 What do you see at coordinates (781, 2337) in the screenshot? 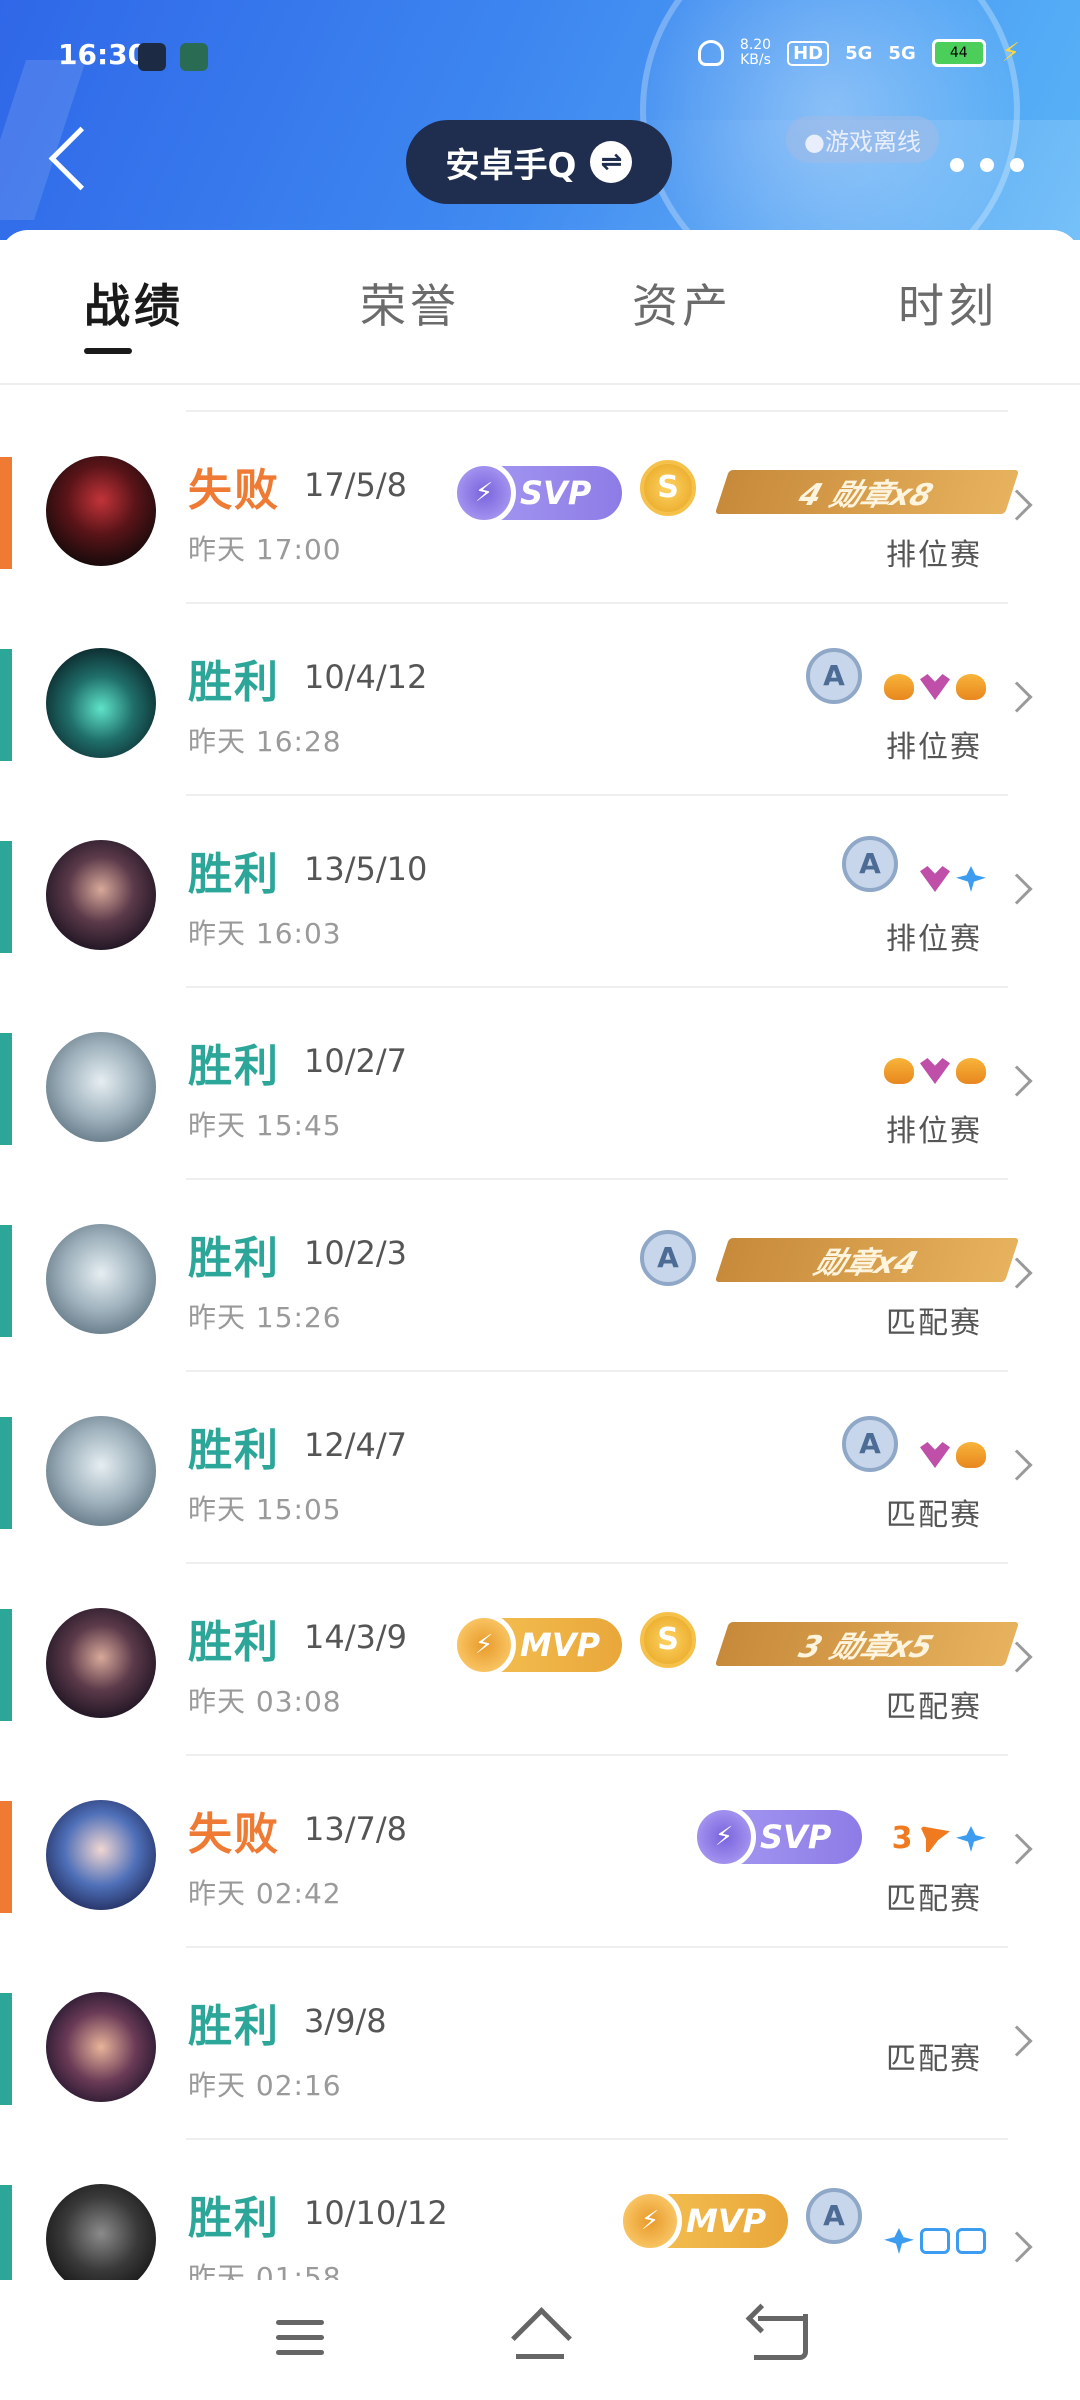
I see `back-icon` at bounding box center [781, 2337].